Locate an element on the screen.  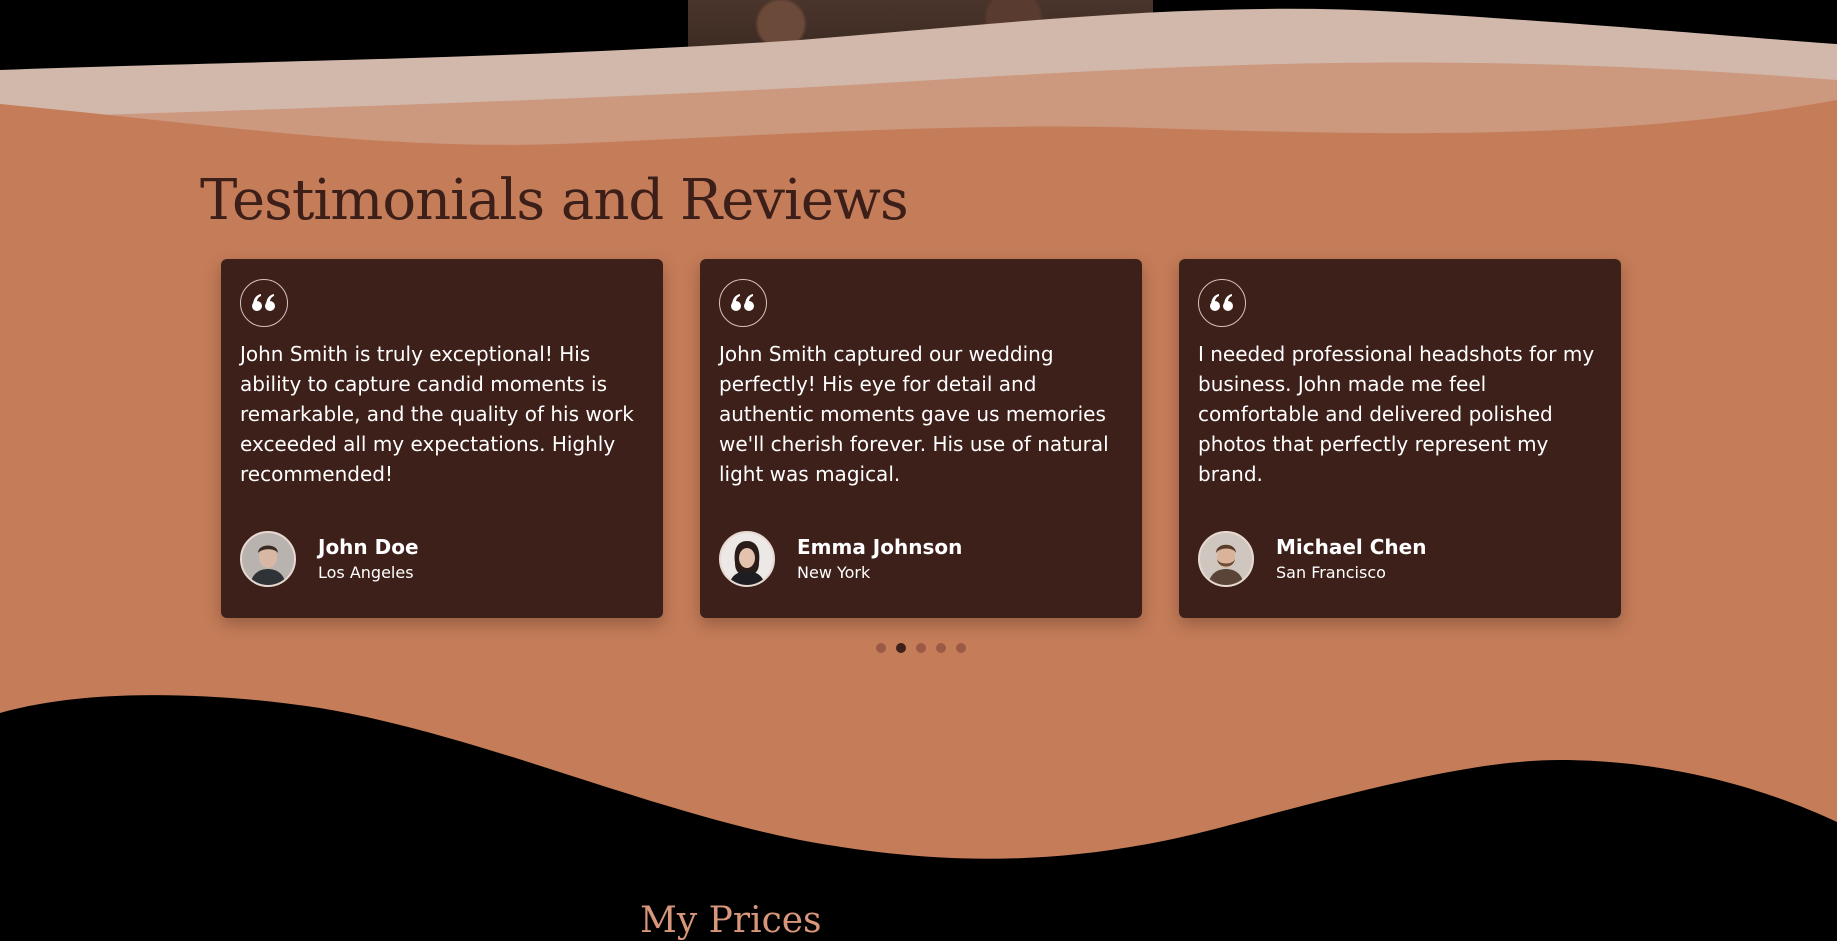
carousel-pagination is located at coordinates (921, 648).